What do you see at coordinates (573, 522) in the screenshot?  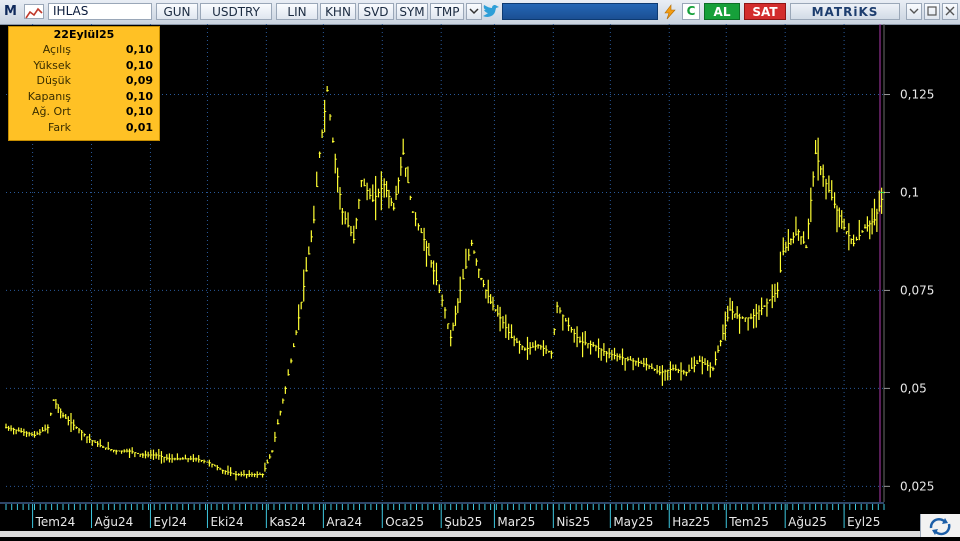 I see `x-tick-label: Nis25` at bounding box center [573, 522].